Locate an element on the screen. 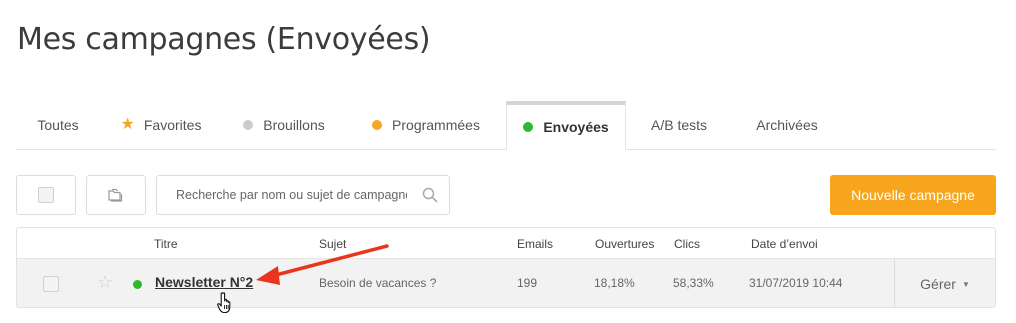  column-header-clicks: Clics is located at coordinates (687, 244).